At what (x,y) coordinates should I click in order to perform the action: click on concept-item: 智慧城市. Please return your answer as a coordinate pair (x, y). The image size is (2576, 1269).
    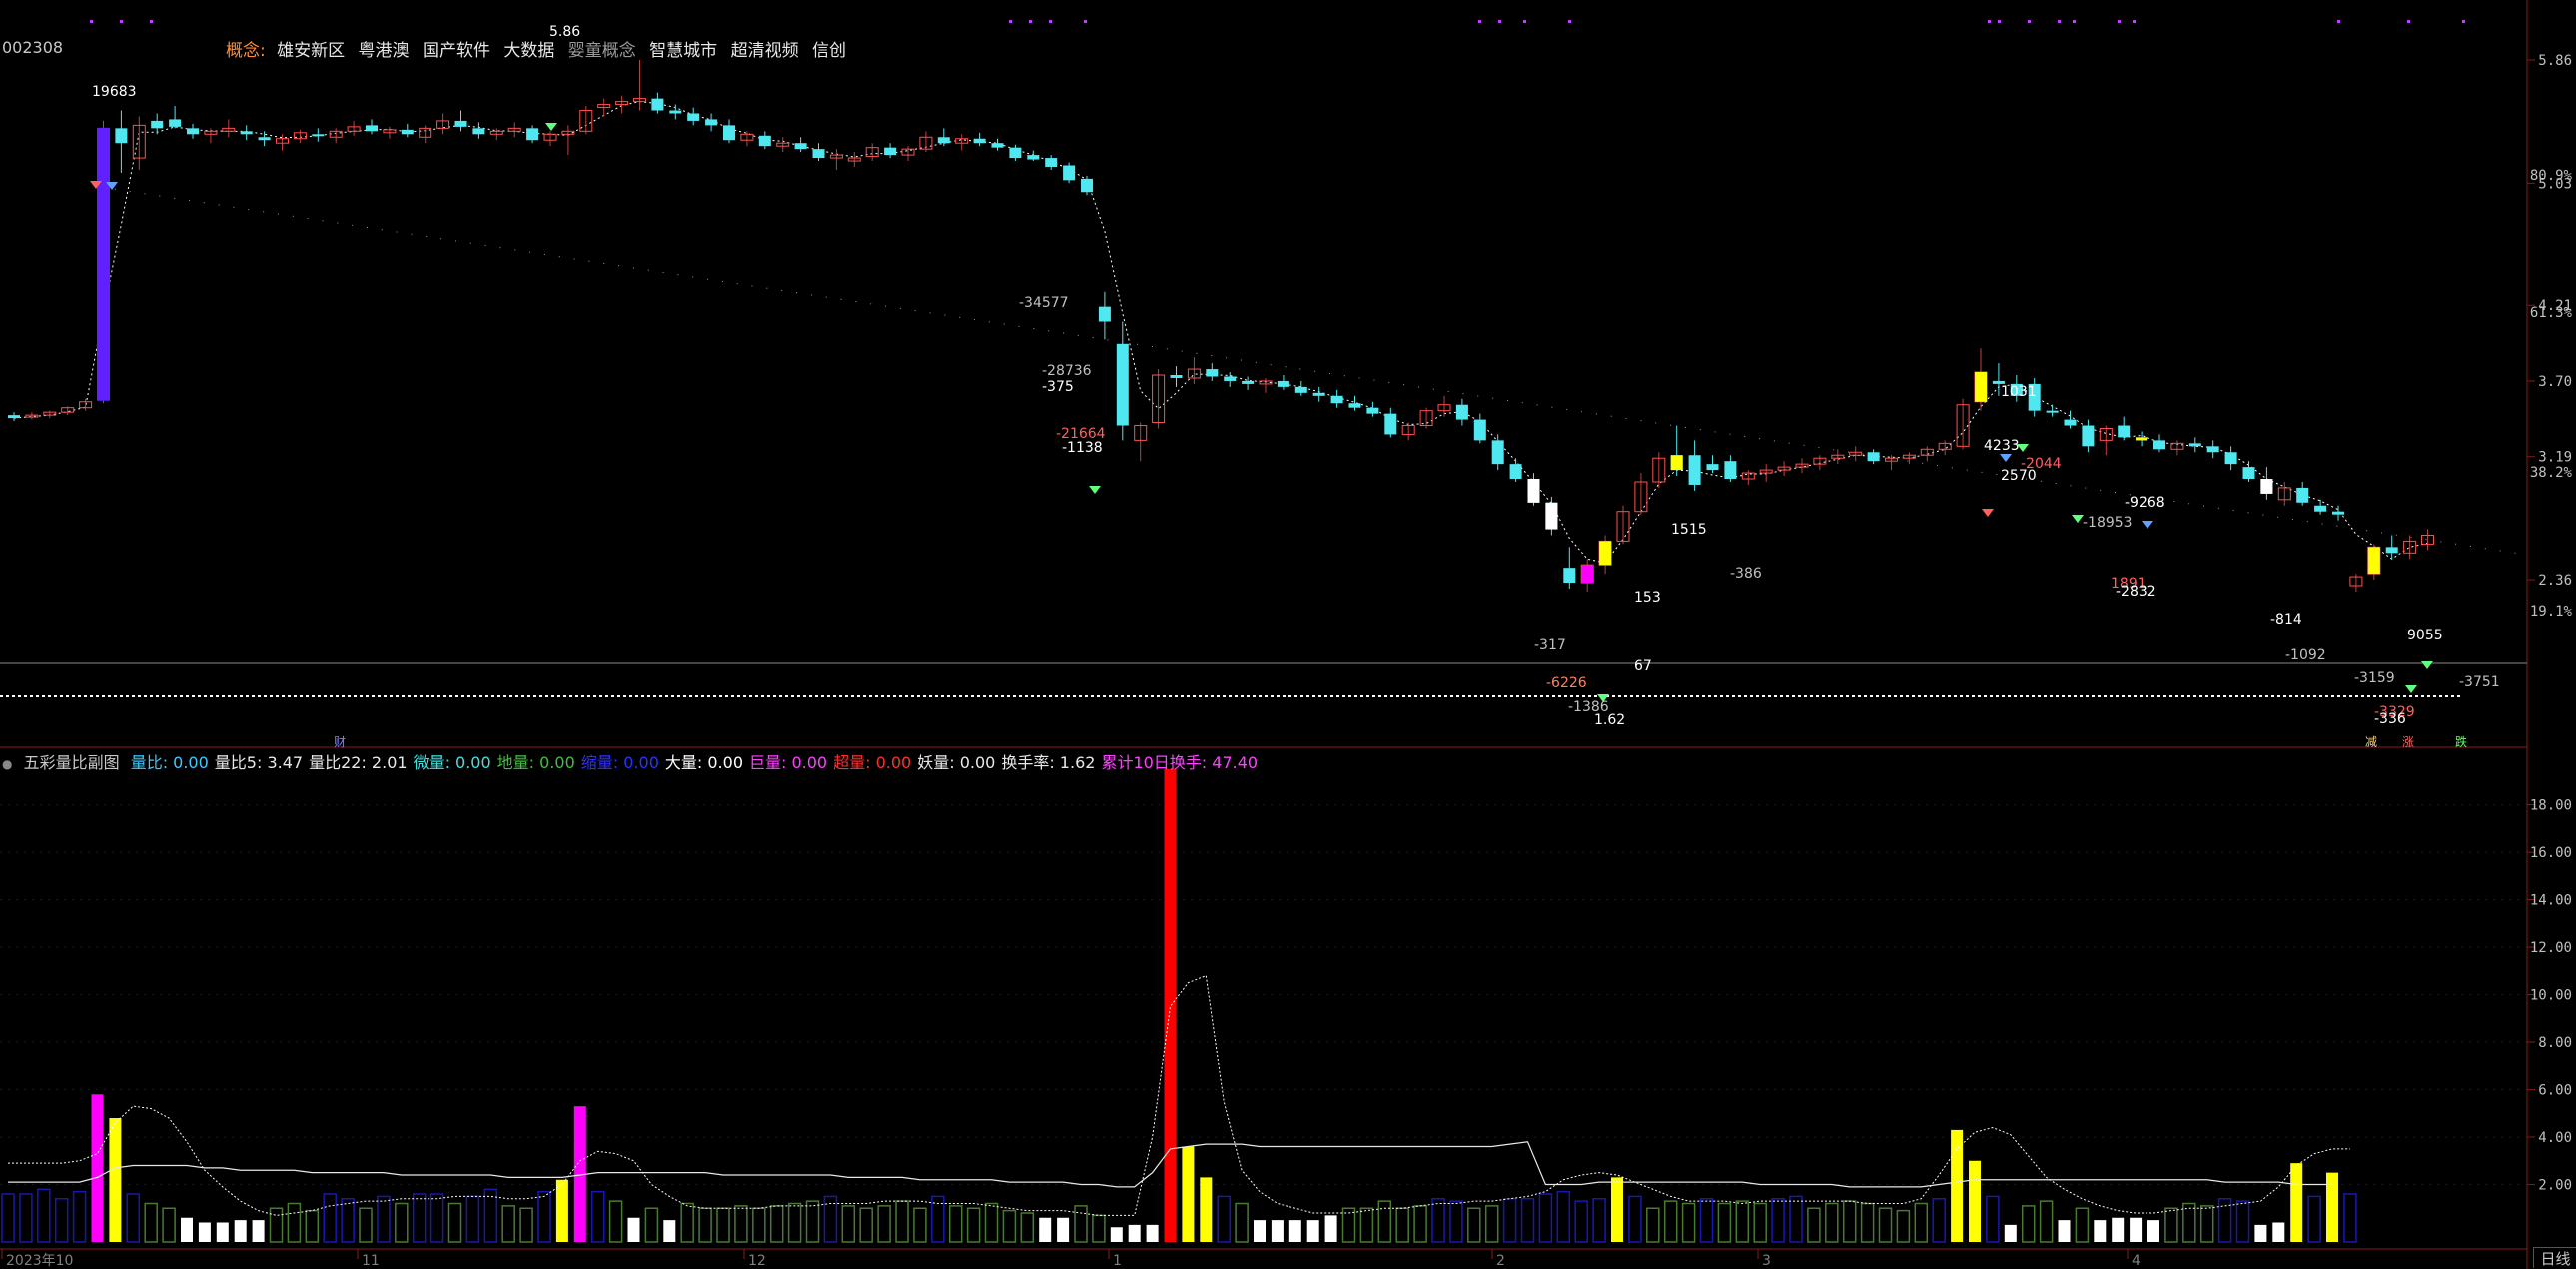
    Looking at the image, I should click on (683, 51).